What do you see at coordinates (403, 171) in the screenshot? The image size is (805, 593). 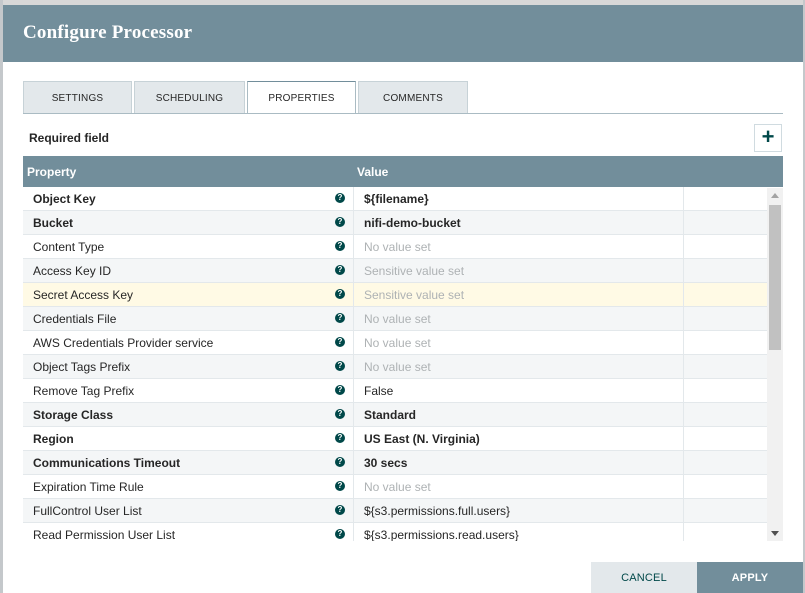 I see `properties-table-header: Property Value` at bounding box center [403, 171].